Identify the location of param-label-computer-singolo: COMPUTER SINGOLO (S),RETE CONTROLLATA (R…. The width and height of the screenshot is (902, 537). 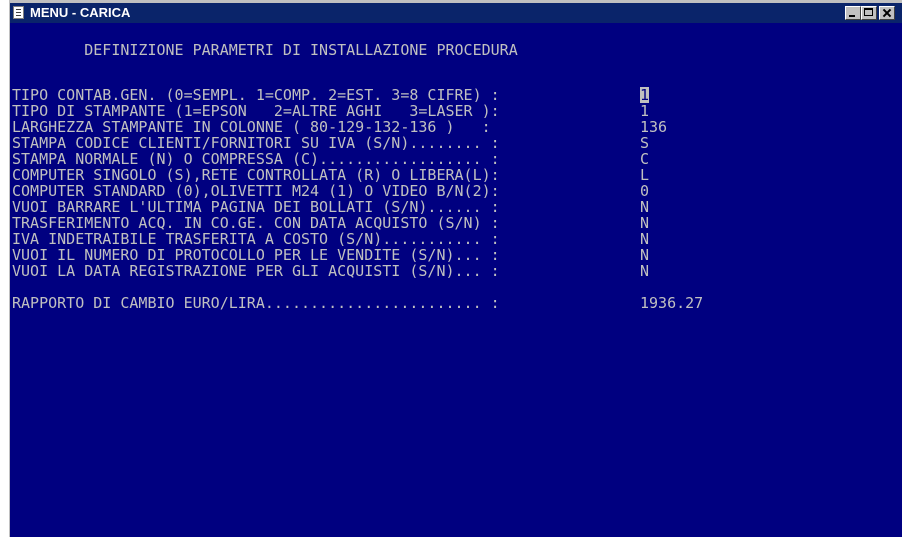
(256, 175).